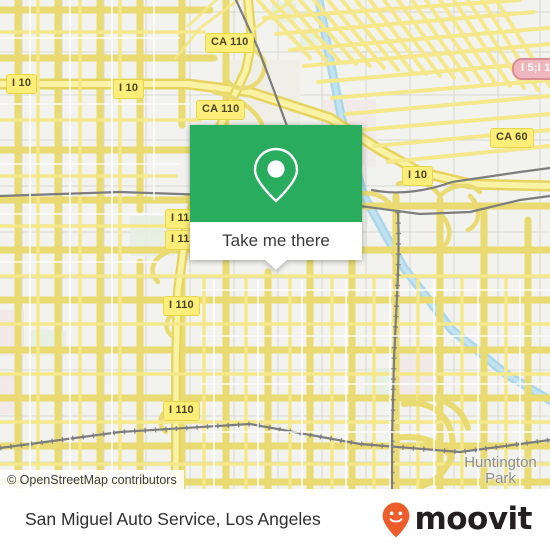 This screenshot has width=550, height=550. What do you see at coordinates (230, 43) in the screenshot?
I see `shield-ca110-north: CA 110` at bounding box center [230, 43].